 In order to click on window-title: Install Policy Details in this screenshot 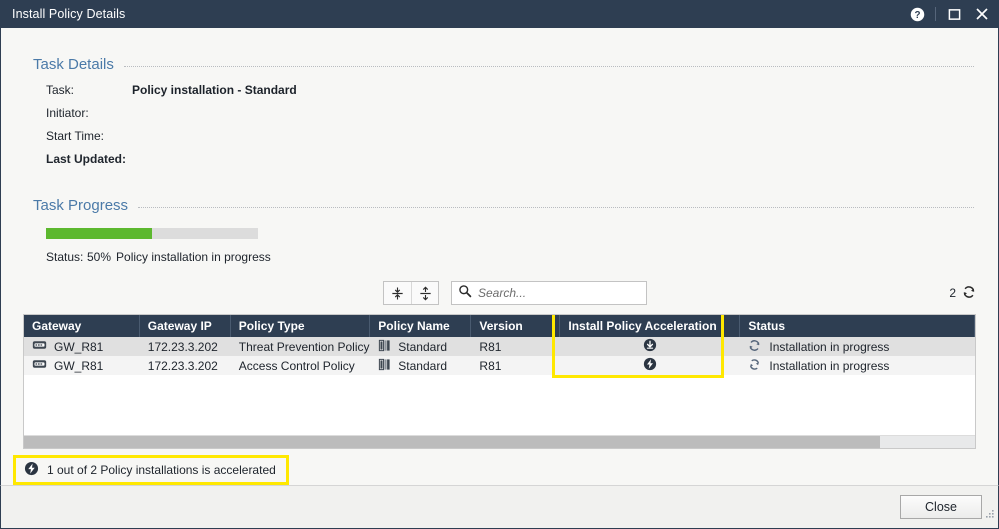, I will do `click(69, 14)`.